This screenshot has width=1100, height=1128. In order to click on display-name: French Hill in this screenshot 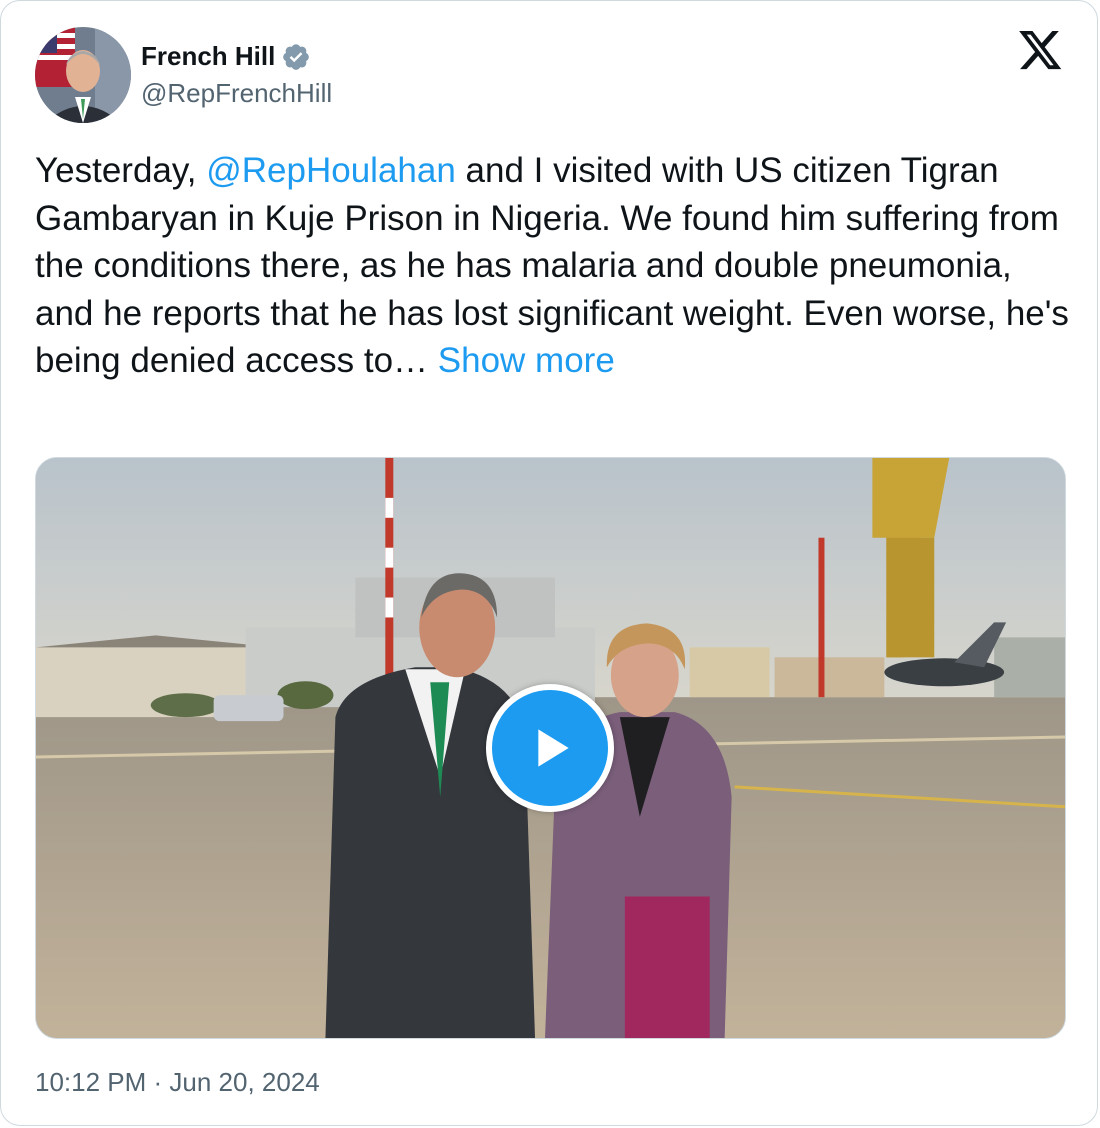, I will do `click(208, 56)`.